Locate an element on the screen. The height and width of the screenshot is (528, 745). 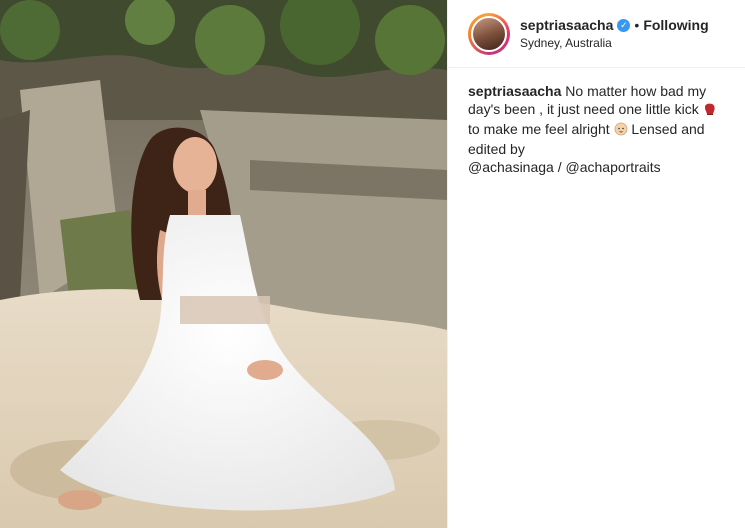
mention-achasinaga-link: @achasinaga is located at coordinates (511, 167).